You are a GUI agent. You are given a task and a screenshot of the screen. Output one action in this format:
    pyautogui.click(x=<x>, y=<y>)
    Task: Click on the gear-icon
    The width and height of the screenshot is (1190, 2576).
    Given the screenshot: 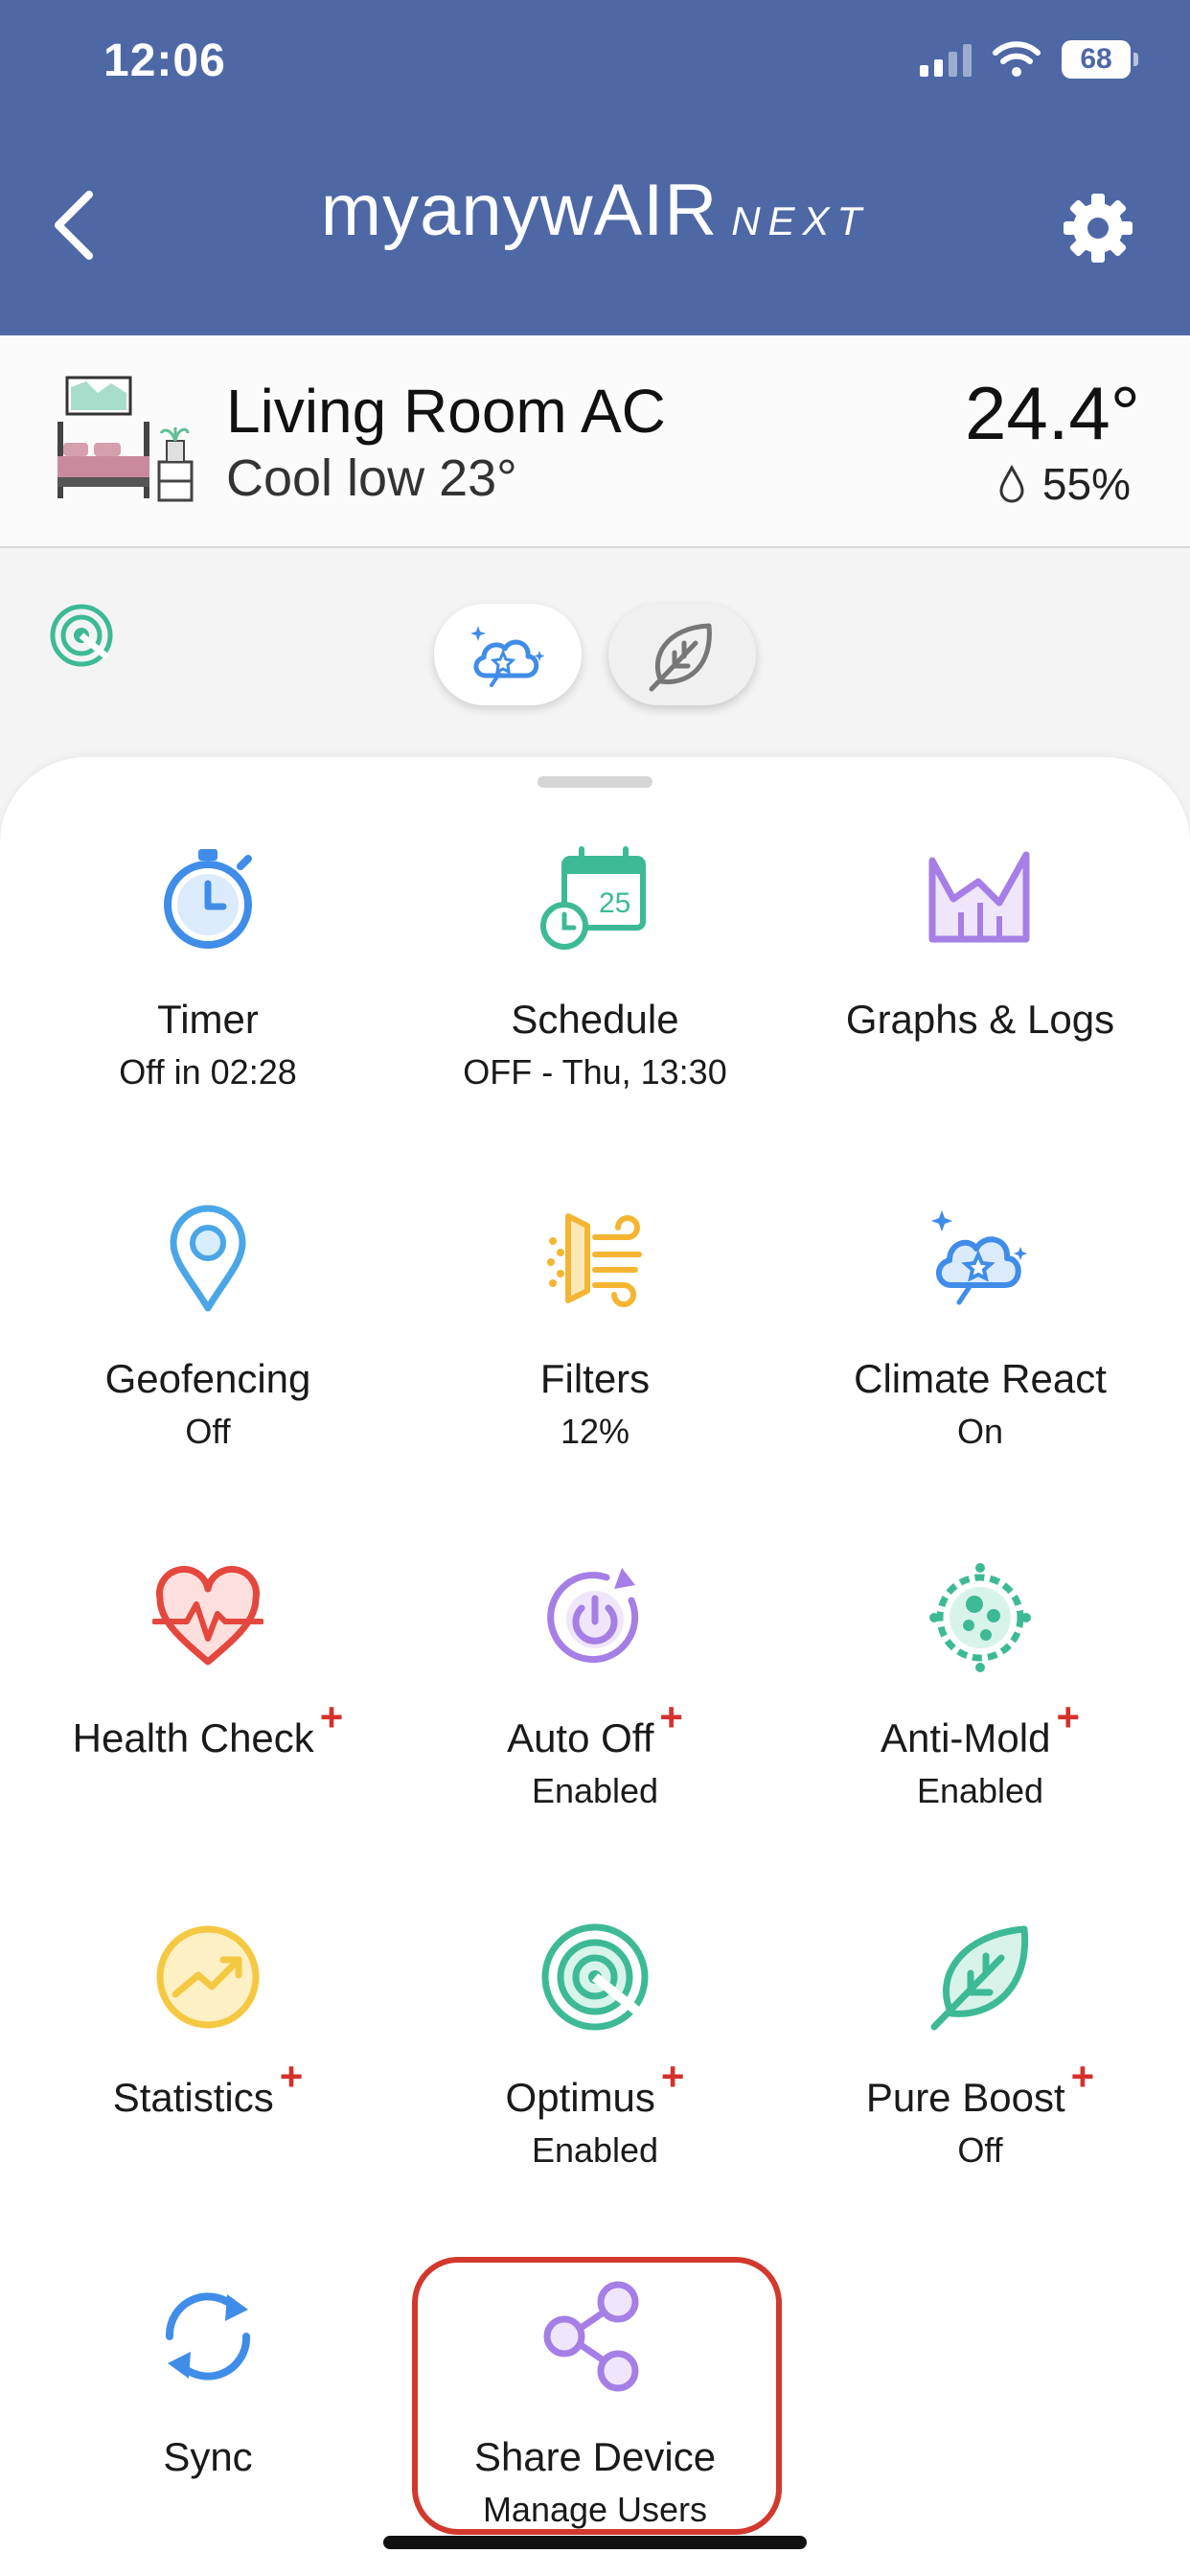 What is the action you would take?
    pyautogui.click(x=1099, y=228)
    